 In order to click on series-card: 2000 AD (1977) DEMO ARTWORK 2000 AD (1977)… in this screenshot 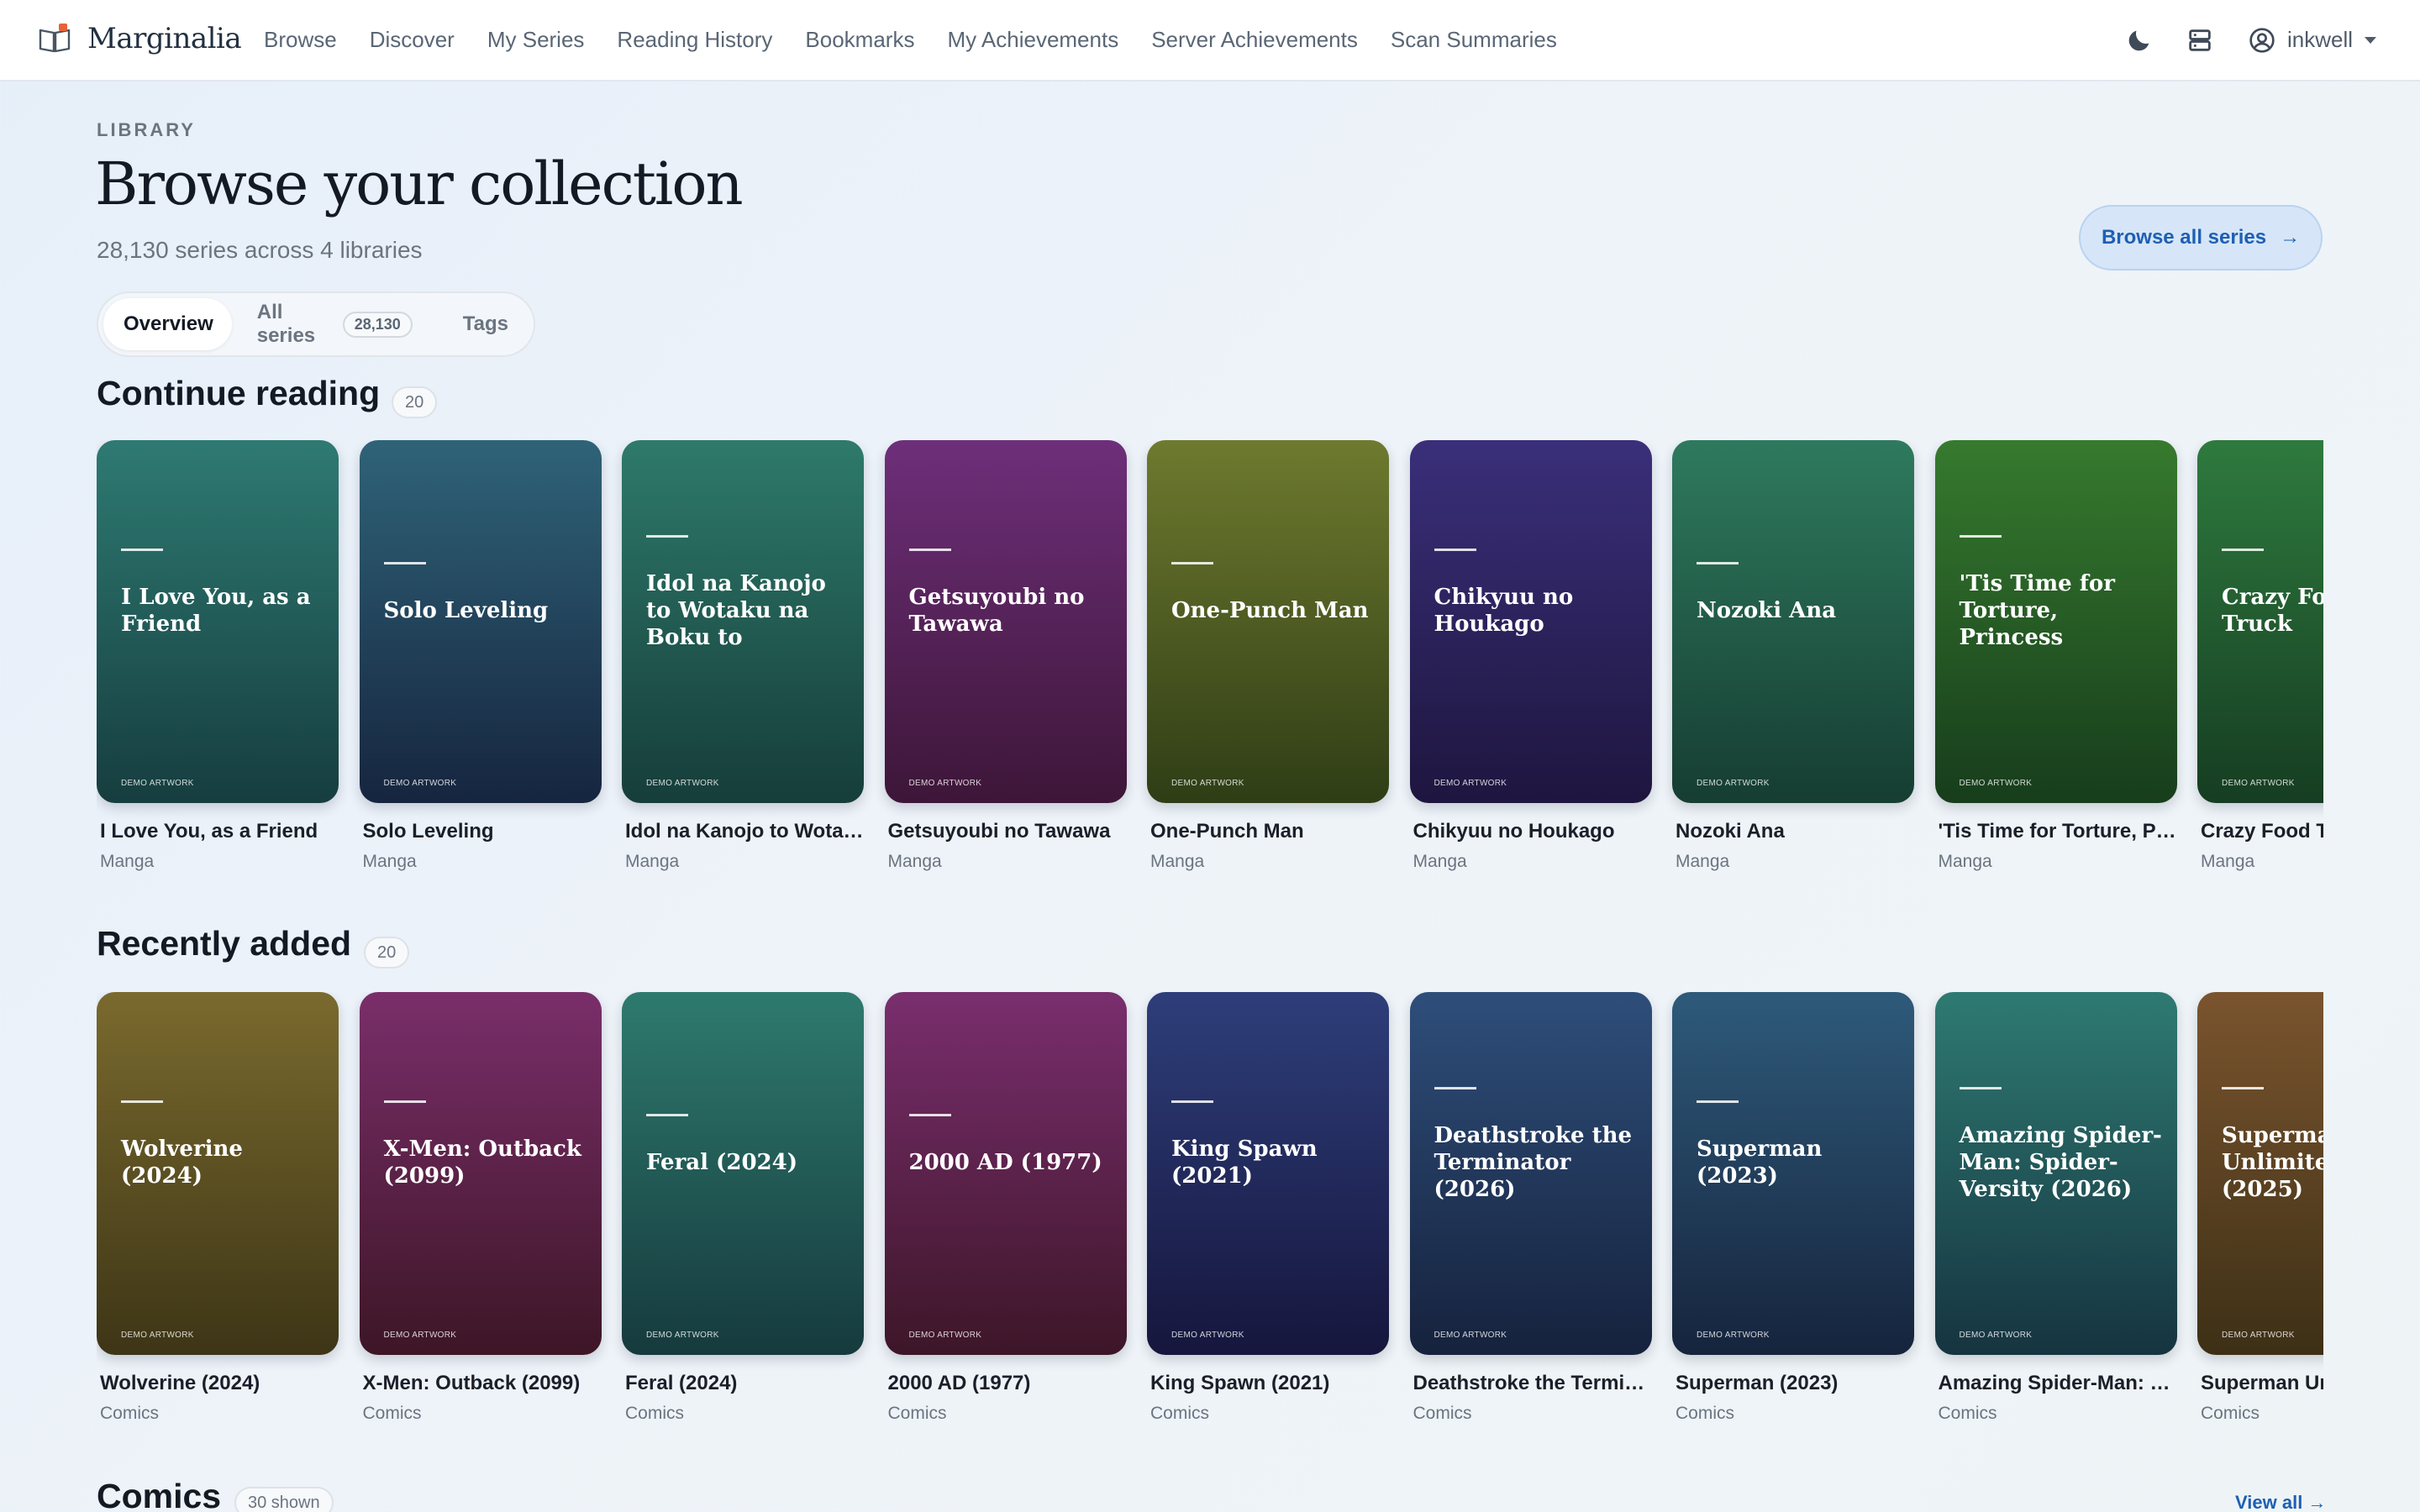, I will do `click(1005, 1208)`.